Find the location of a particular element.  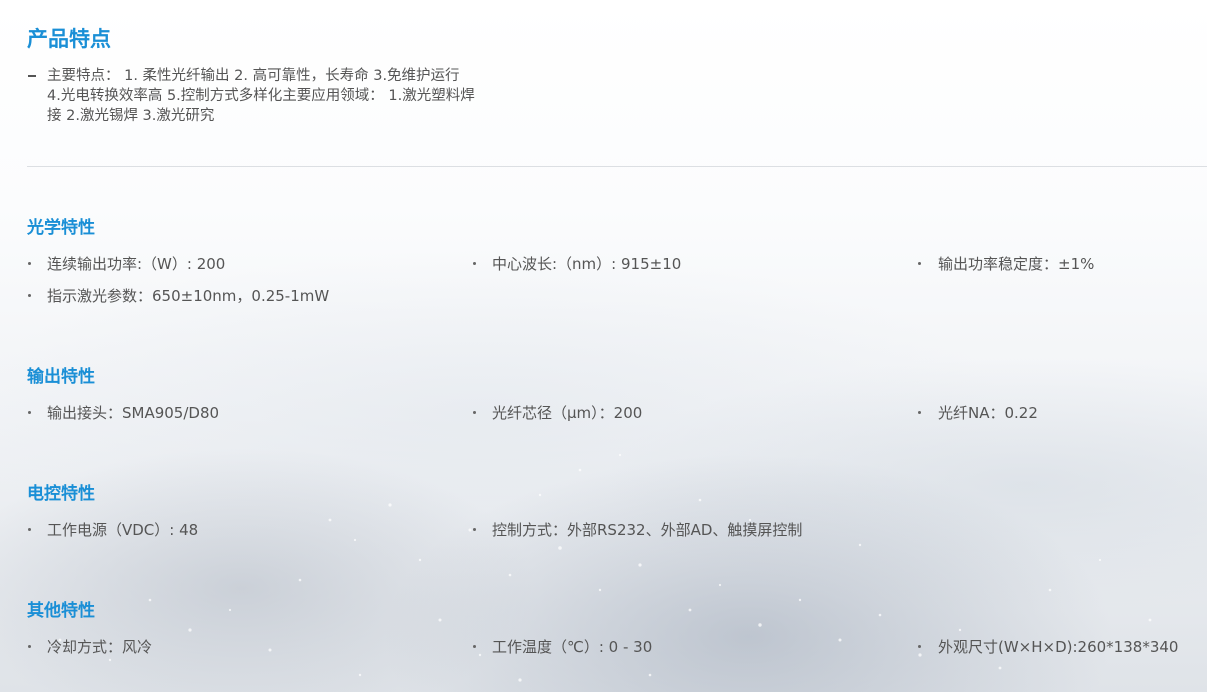

spec-item: 工作温度（℃）: 0 - 30 is located at coordinates (572, 647).